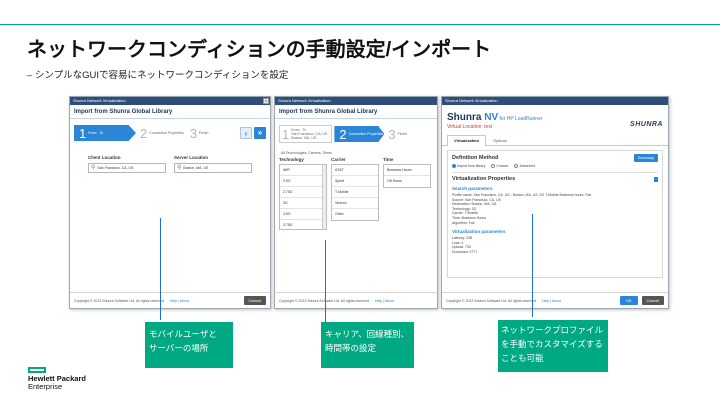 Image resolution: width=720 pixels, height=405 pixels. Describe the element at coordinates (484, 179) in the screenshot. I see `virtualization-properties-title: Virtualization Properties` at that location.